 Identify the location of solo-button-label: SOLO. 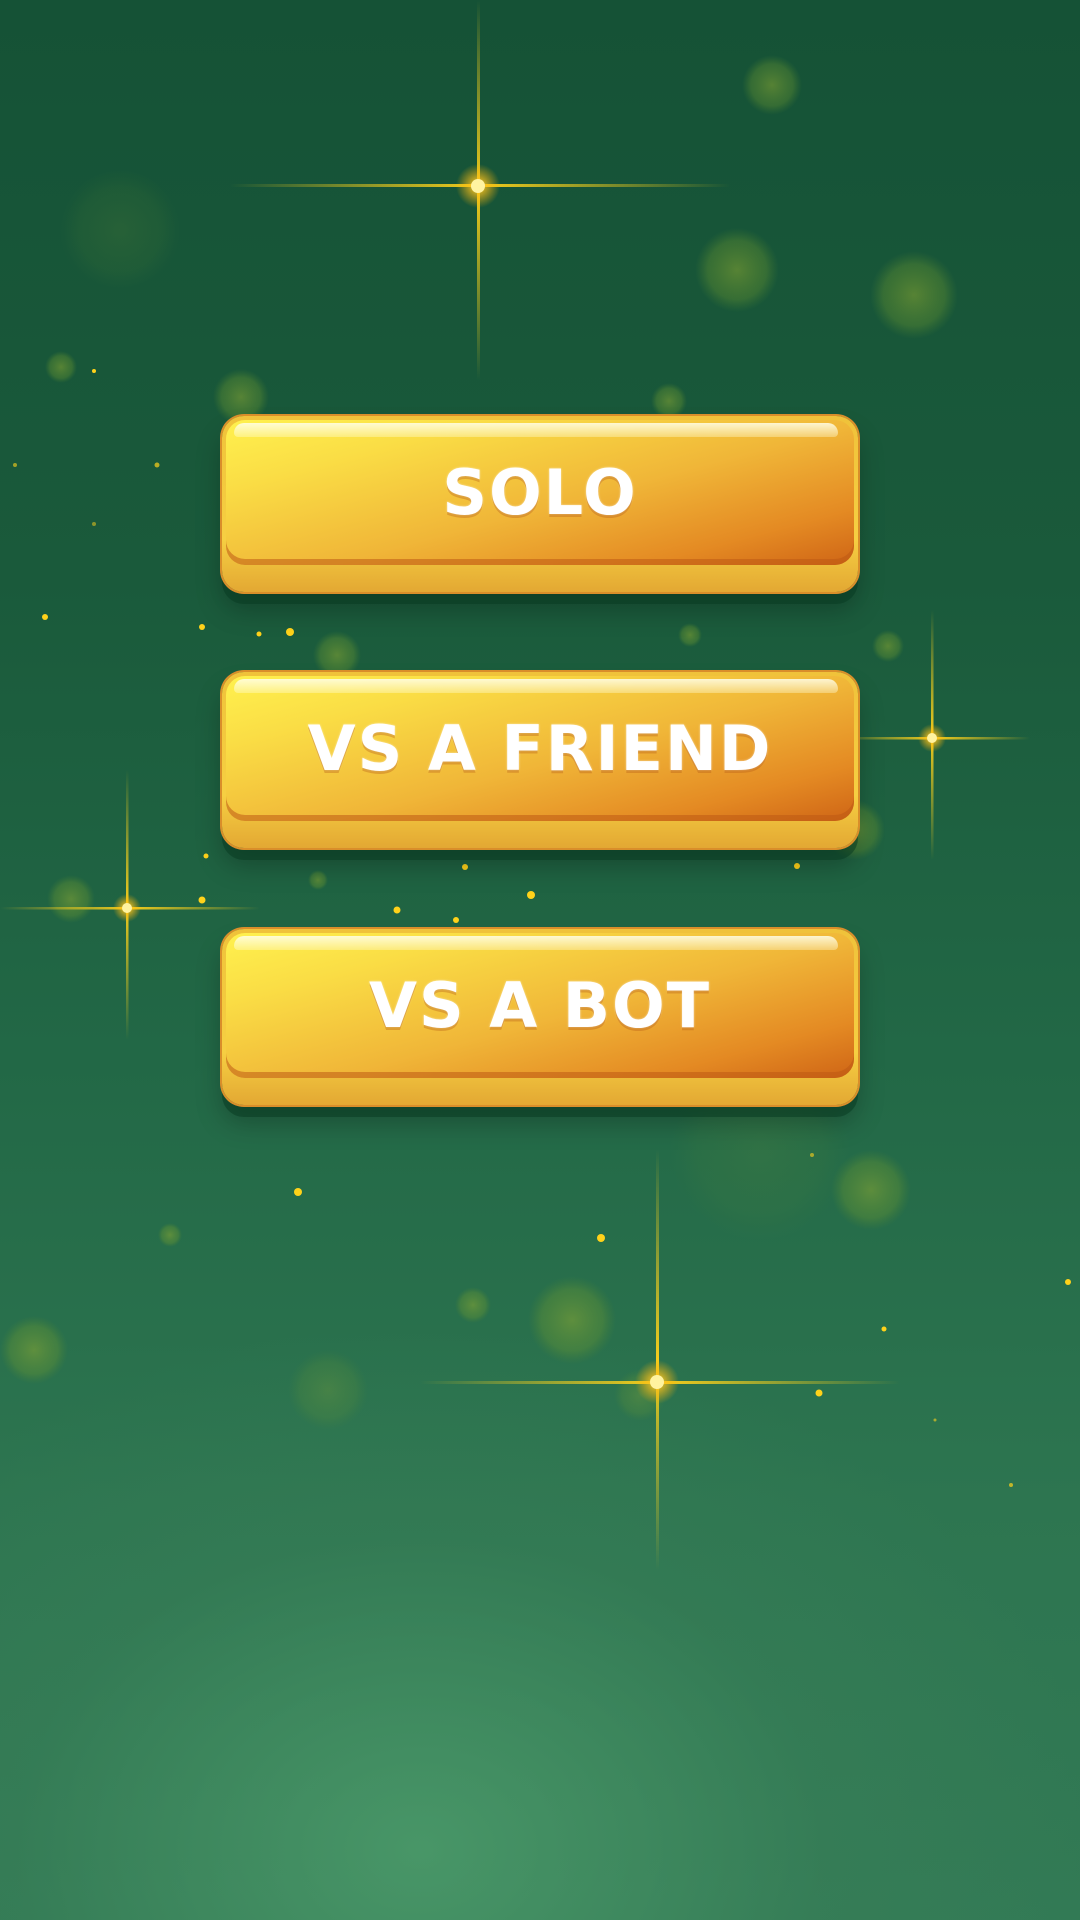
(540, 492).